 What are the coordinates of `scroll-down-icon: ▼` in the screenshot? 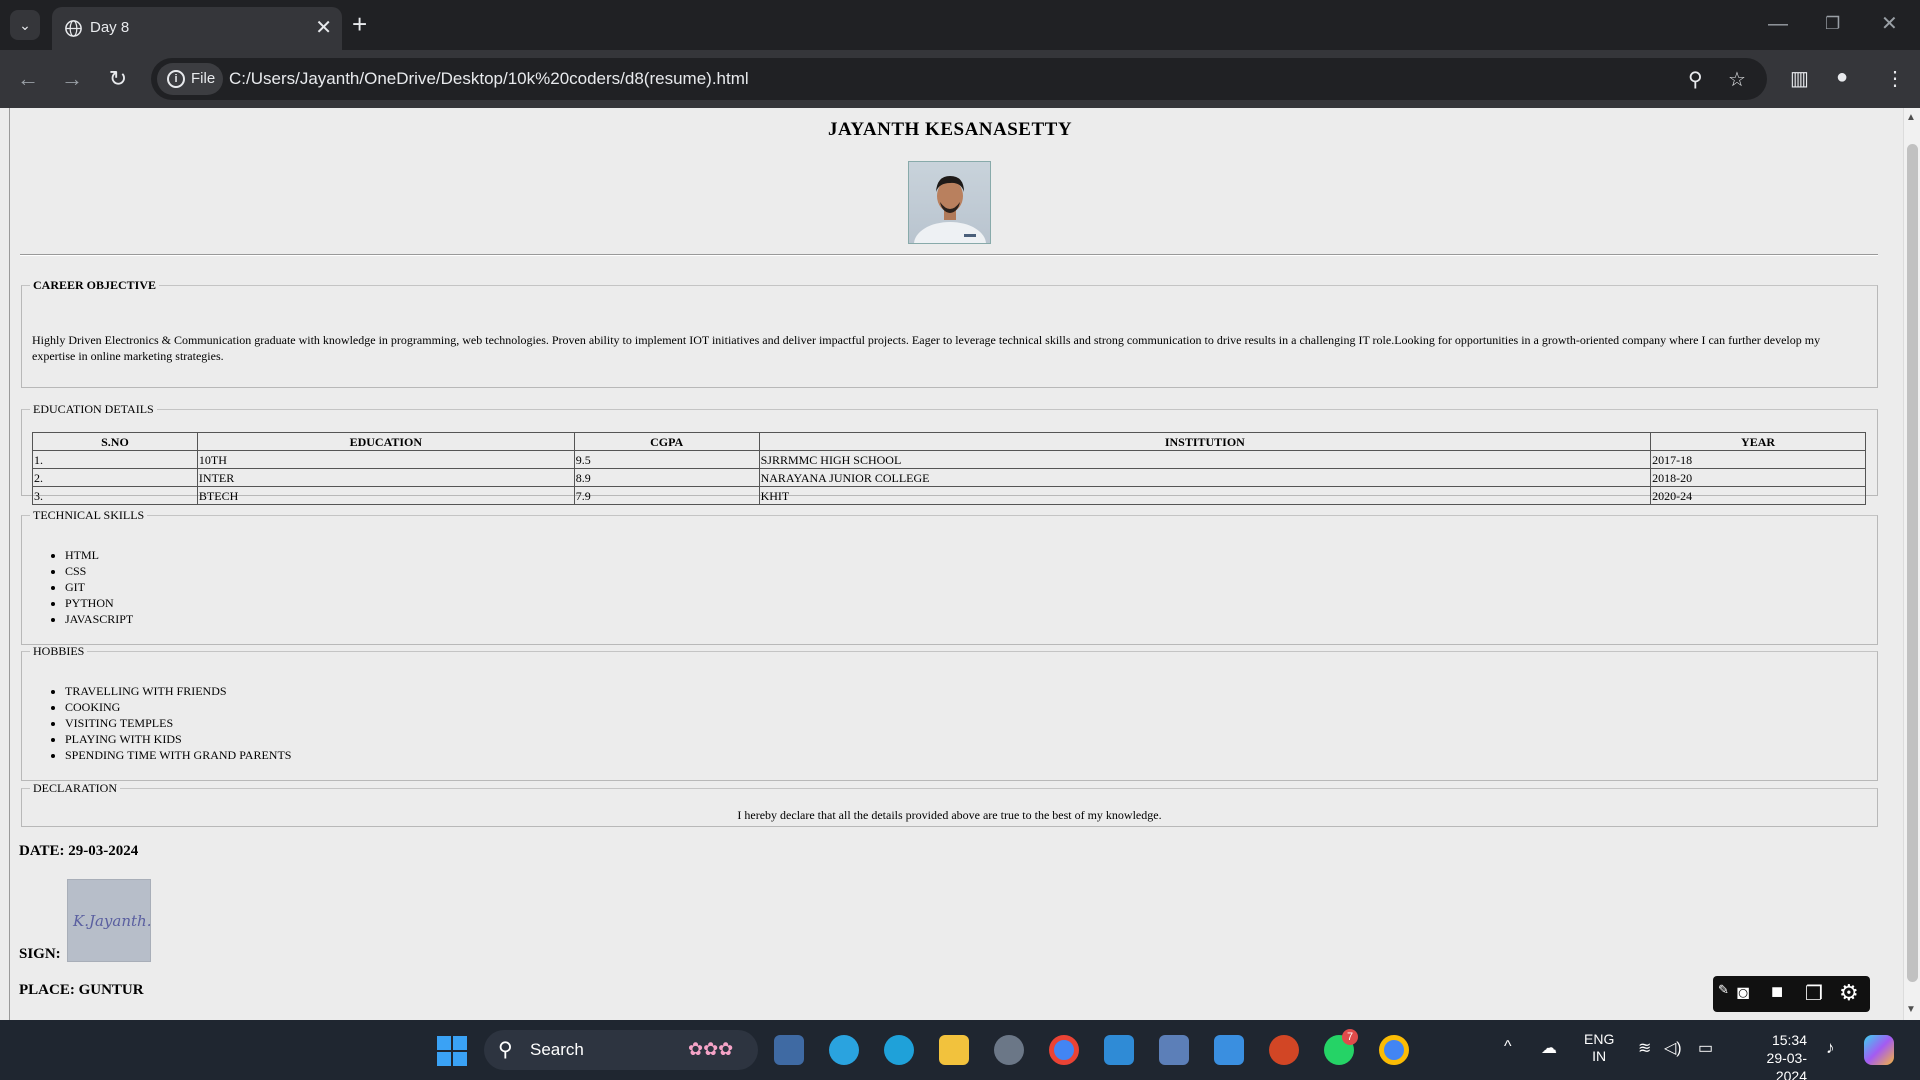 It's located at (1911, 1009).